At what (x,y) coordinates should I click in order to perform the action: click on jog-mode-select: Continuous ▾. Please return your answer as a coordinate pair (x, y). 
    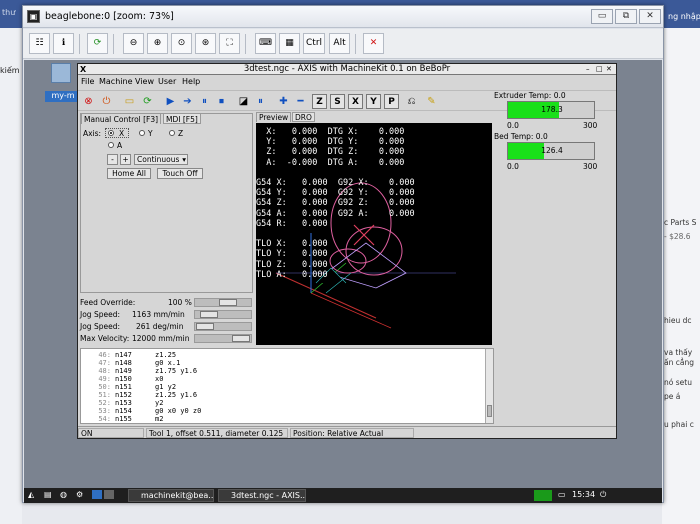
    Looking at the image, I should click on (161, 159).